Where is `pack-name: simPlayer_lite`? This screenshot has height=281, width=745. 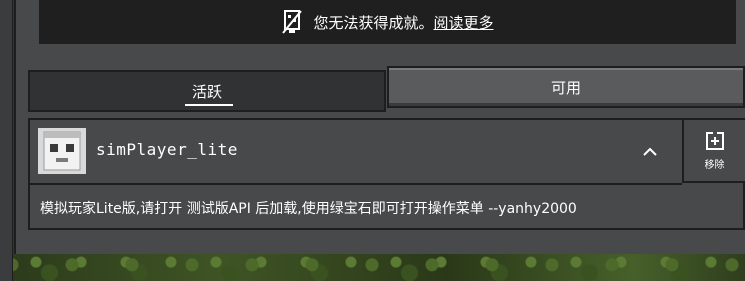 pack-name: simPlayer_lite is located at coordinates (167, 149).